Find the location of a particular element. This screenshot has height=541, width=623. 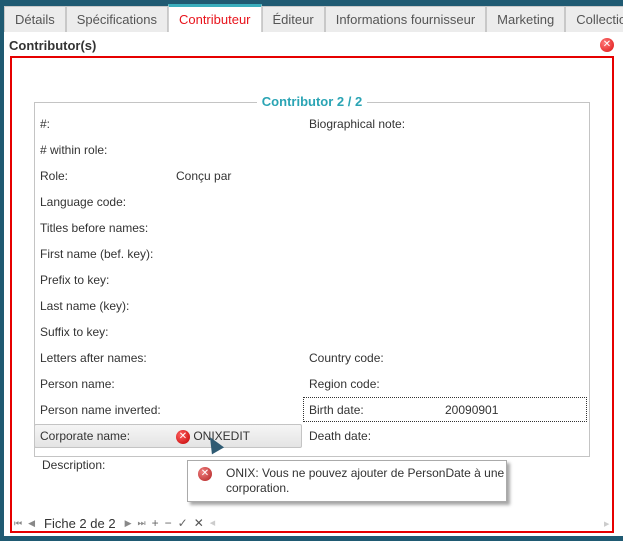

close-icon: ✕ is located at coordinates (607, 45).